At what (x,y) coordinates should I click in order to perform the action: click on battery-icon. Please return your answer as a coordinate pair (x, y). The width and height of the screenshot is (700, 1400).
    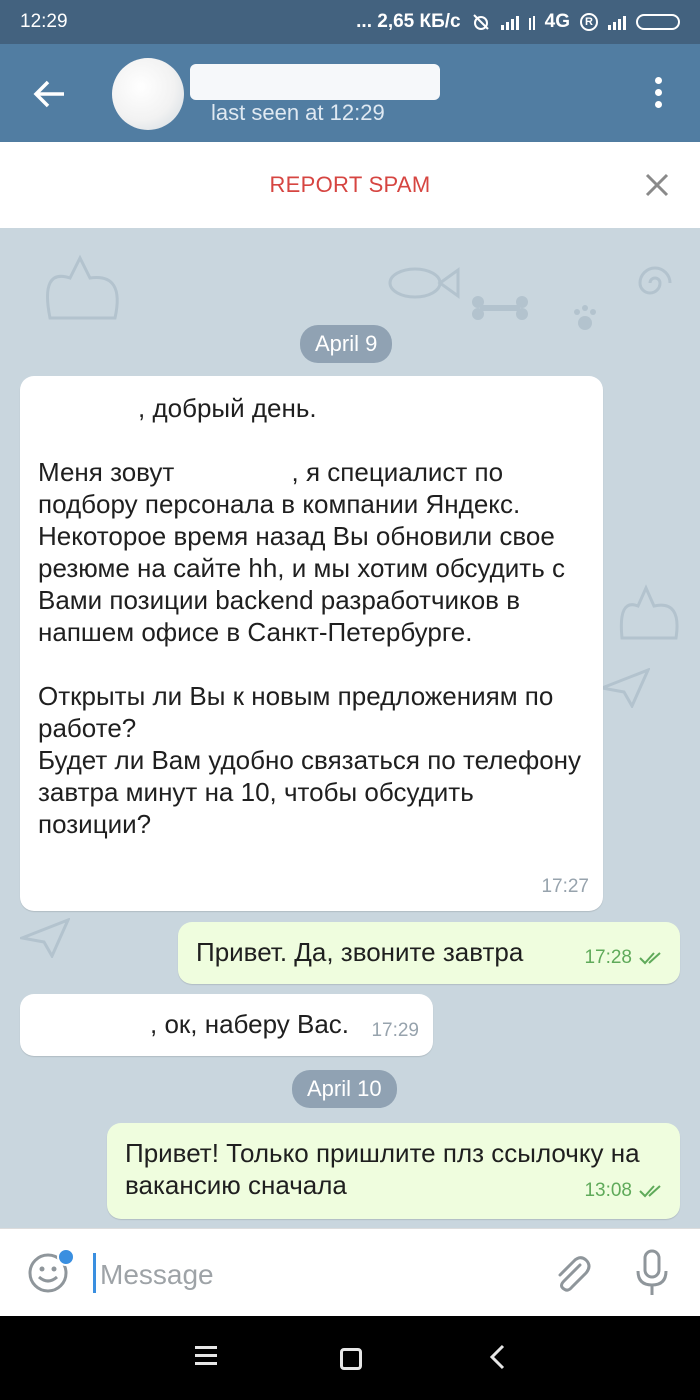
    Looking at the image, I should click on (658, 22).